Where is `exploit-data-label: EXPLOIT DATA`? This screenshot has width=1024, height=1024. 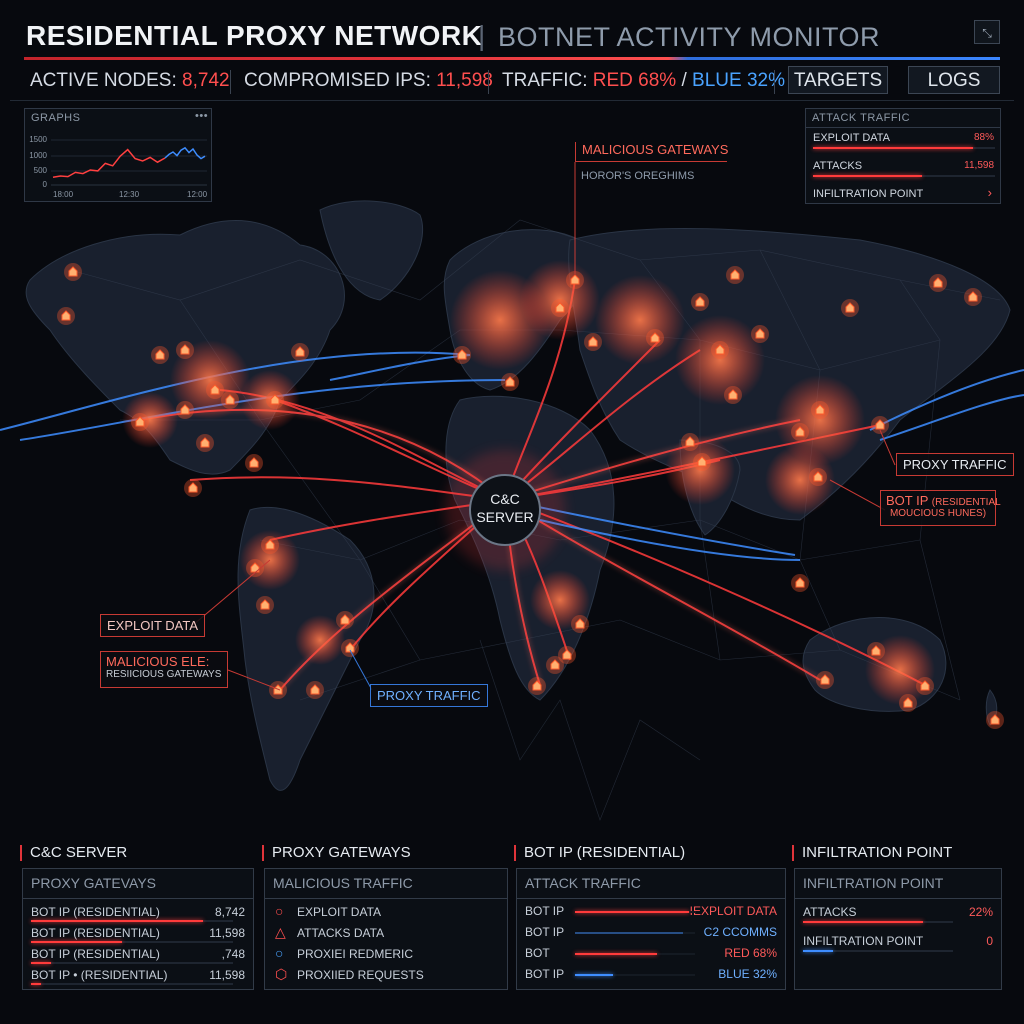 exploit-data-label: EXPLOIT DATA is located at coordinates (153, 625).